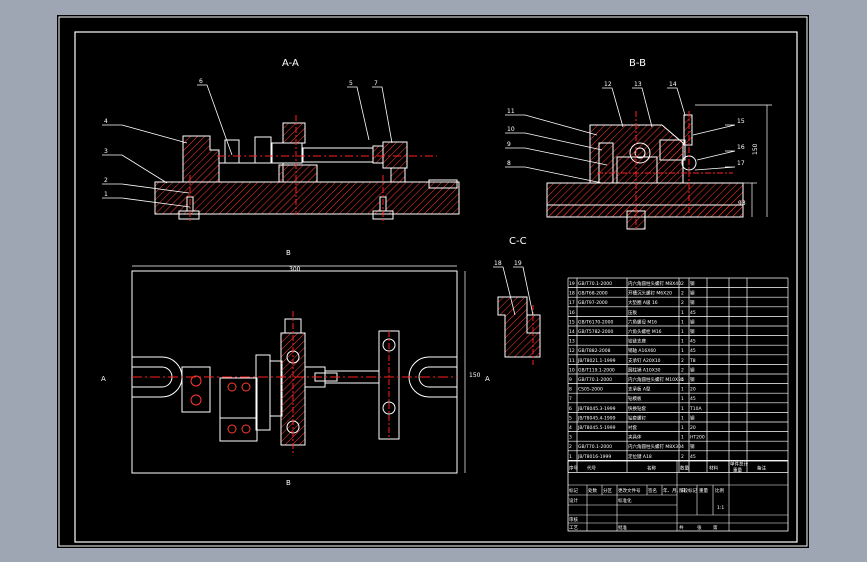  What do you see at coordinates (644, 360) in the screenshot?
I see `bom-name: 支承钉 A20X10` at bounding box center [644, 360].